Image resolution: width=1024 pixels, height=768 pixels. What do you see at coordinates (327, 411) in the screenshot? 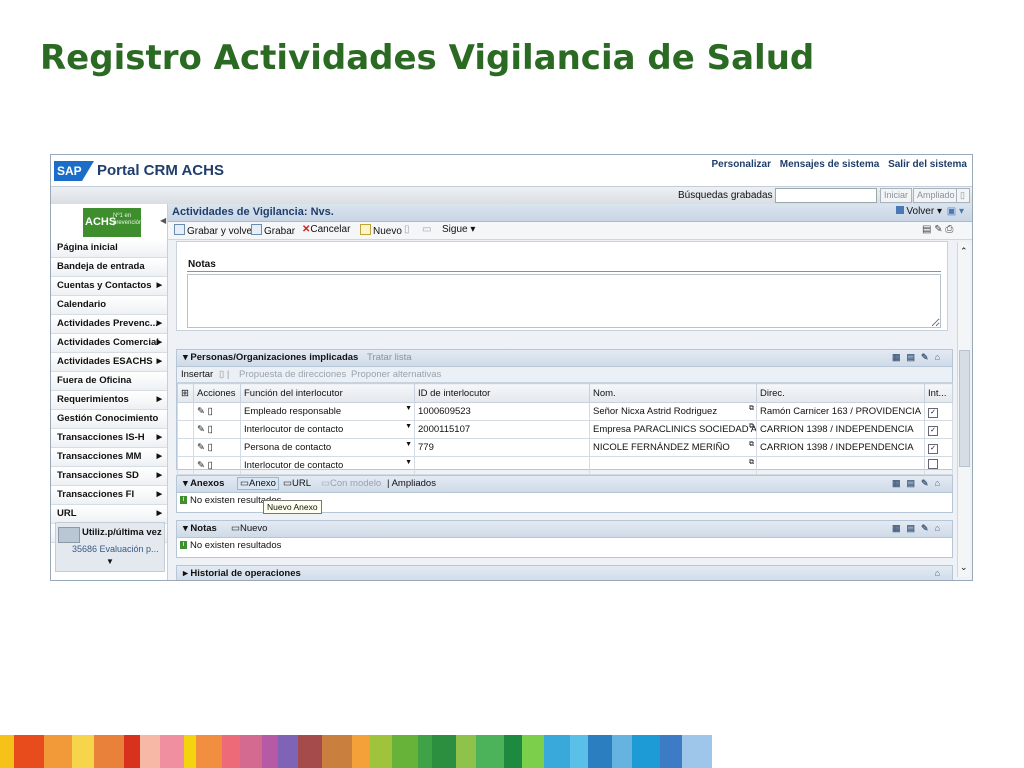
I see `function-cell: Empleado responsable ▼` at bounding box center [327, 411].